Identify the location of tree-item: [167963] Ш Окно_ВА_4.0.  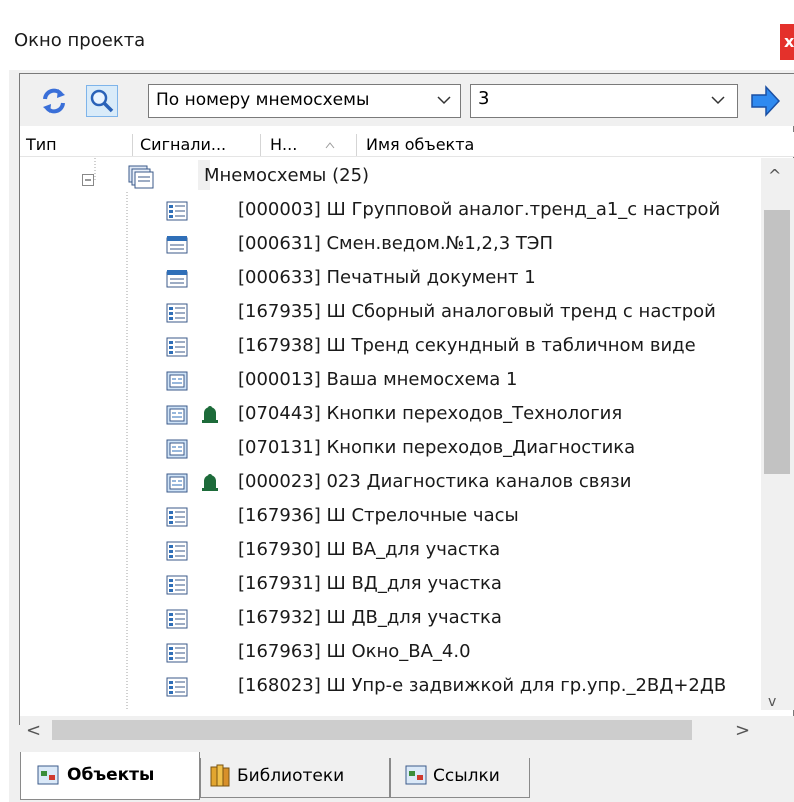
(390, 653).